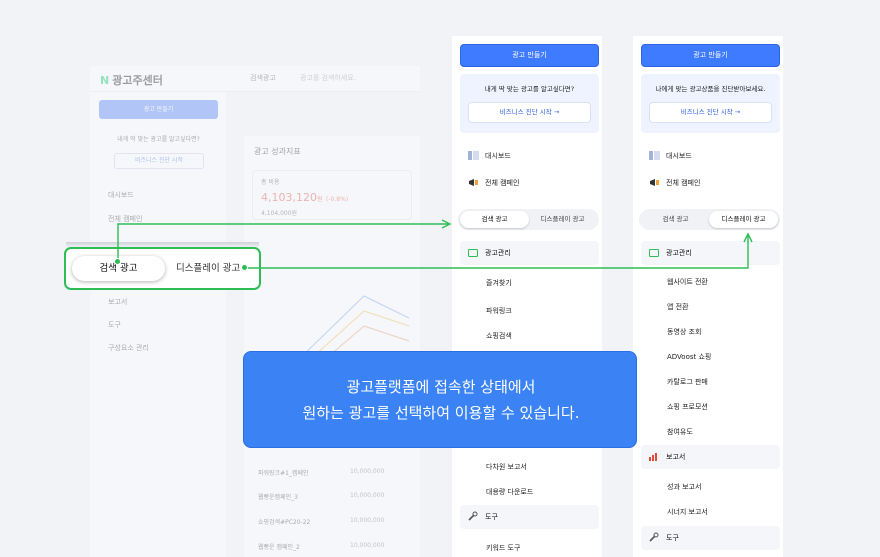  Describe the element at coordinates (440, 399) in the screenshot. I see `message-banner: 광고플랫폼에 접속한 상태에서 원하는 광고를 선택하여 이용할 수 있습니다.` at that location.